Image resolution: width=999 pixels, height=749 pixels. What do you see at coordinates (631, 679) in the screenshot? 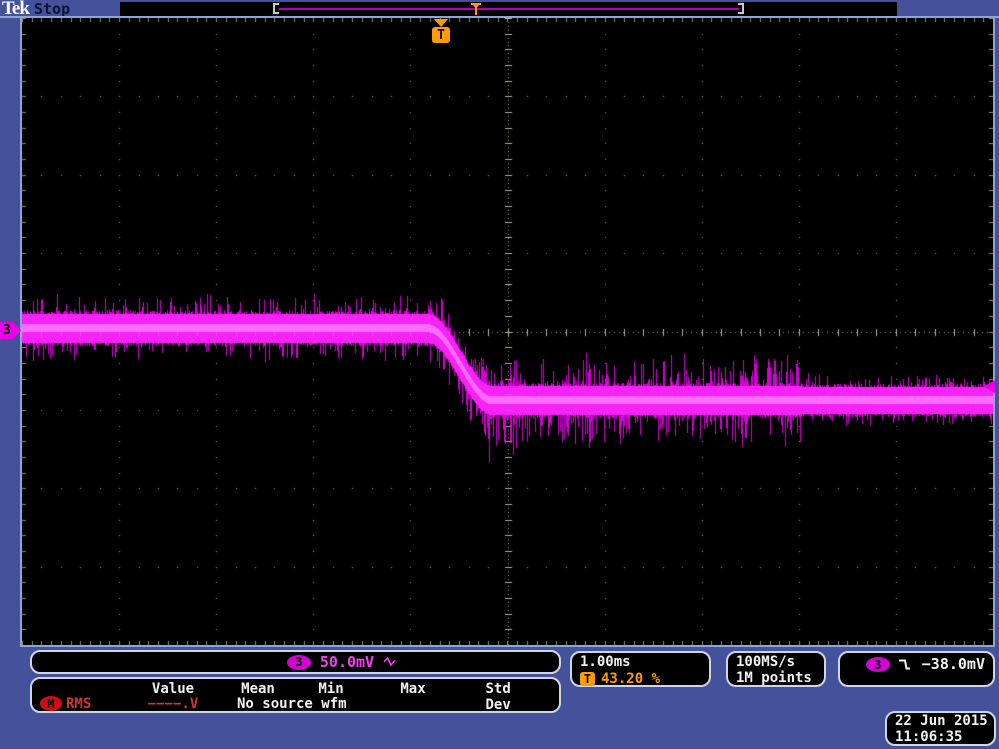
I see `trigger-position-percent: 43.20 %` at bounding box center [631, 679].